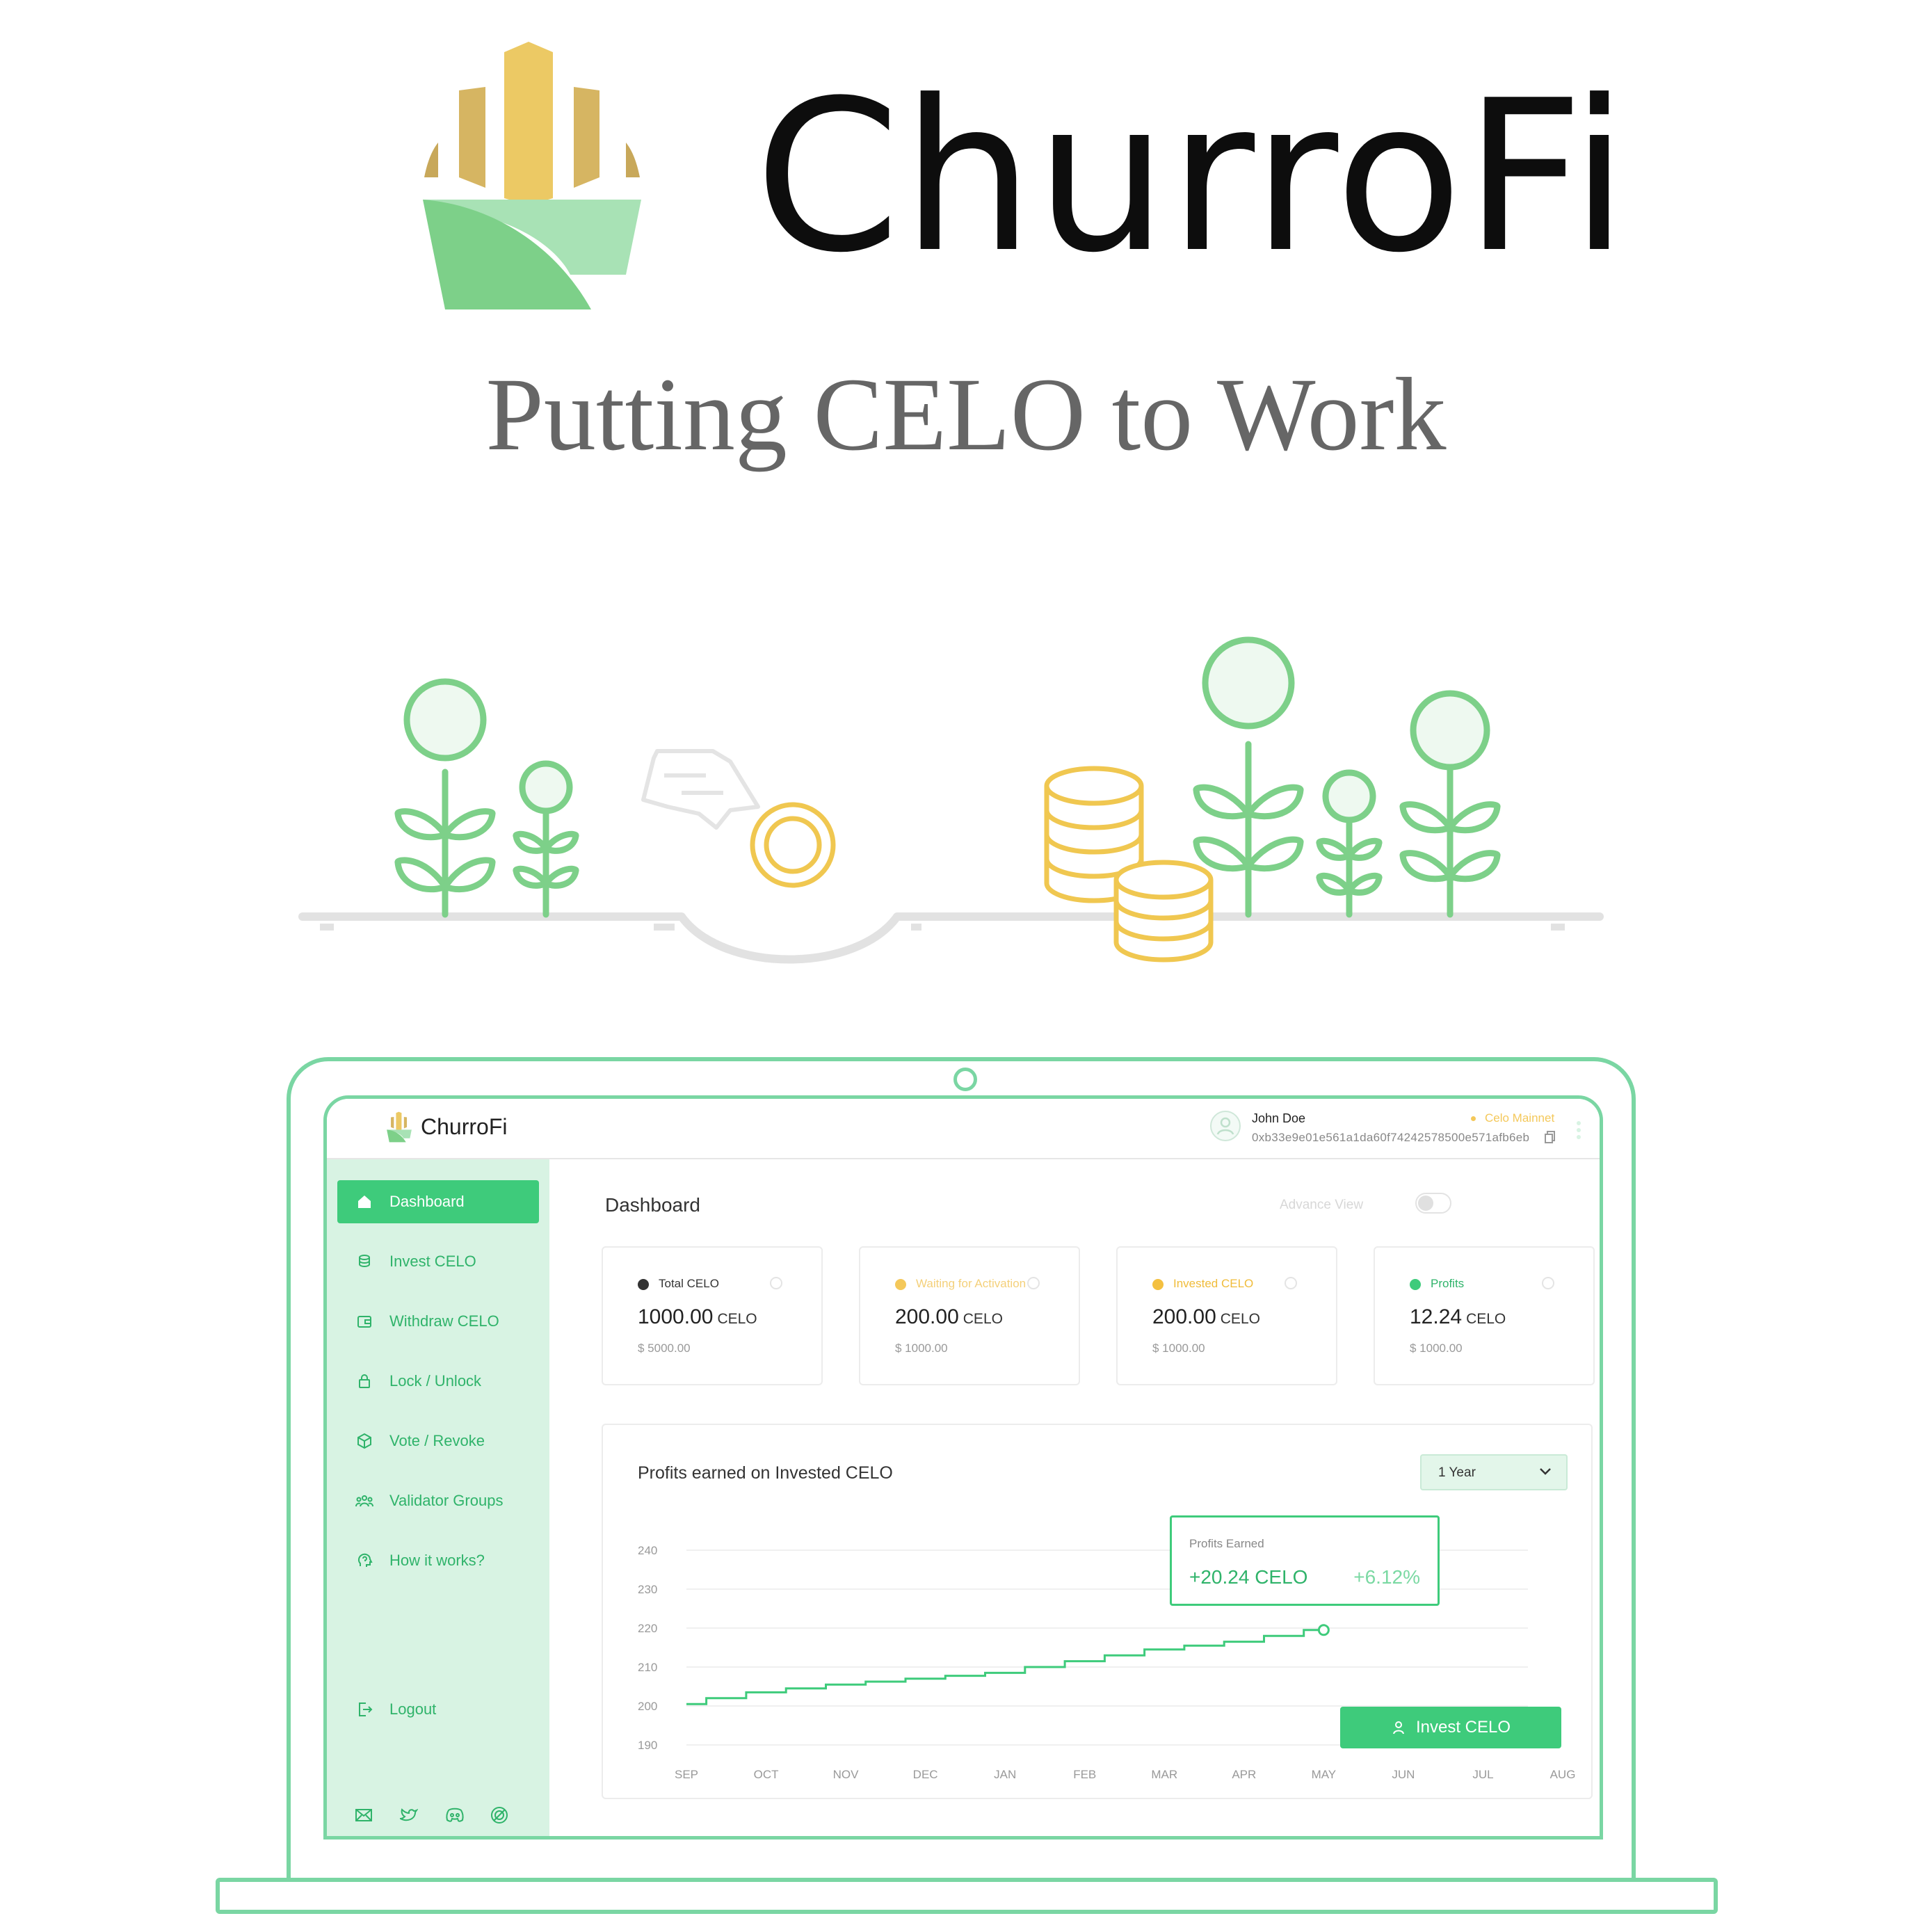 The width and height of the screenshot is (1932, 1932). What do you see at coordinates (364, 1709) in the screenshot?
I see `logout-icon` at bounding box center [364, 1709].